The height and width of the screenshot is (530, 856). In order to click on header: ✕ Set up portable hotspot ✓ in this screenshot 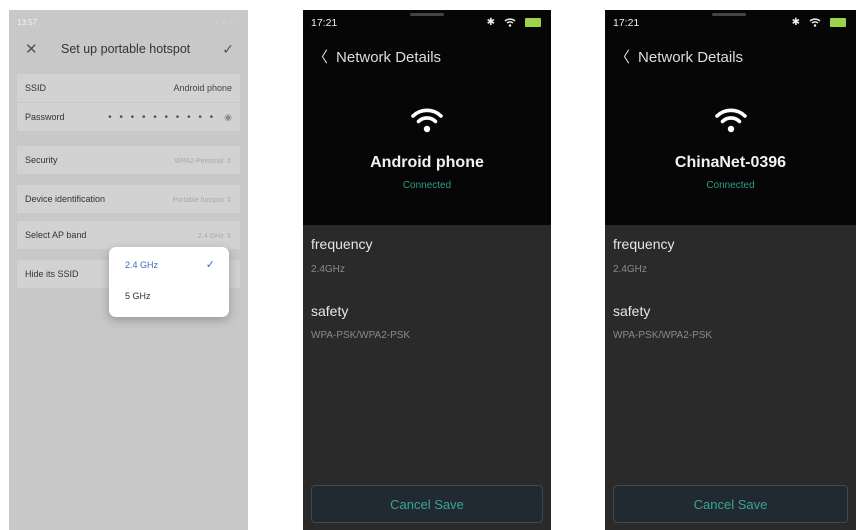, I will do `click(128, 49)`.